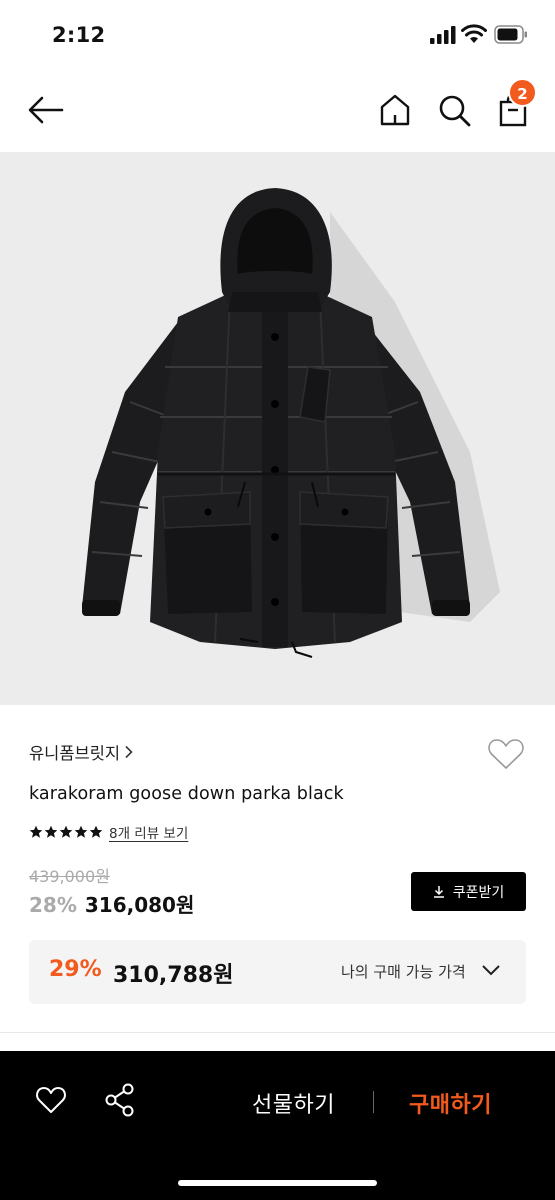 The height and width of the screenshot is (1200, 555). Describe the element at coordinates (46, 110) in the screenshot. I see `back-arrow-icon` at that location.